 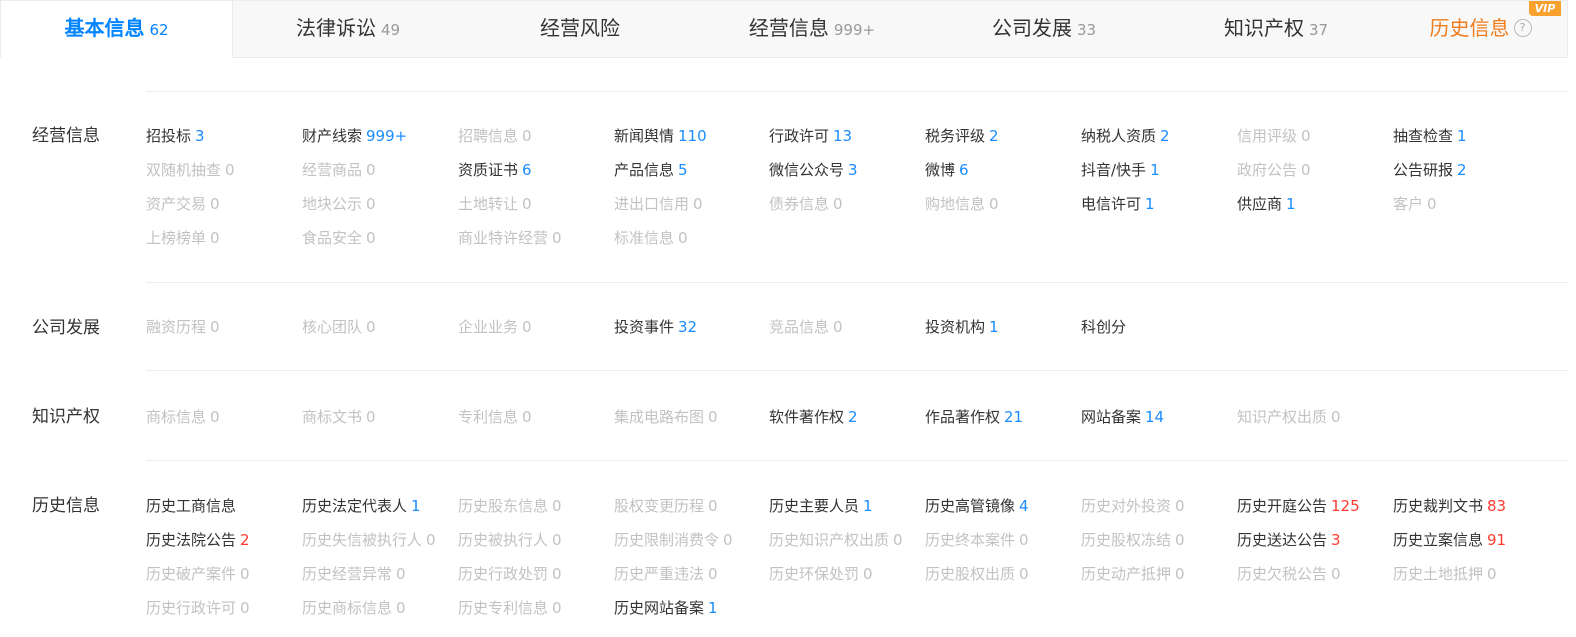 What do you see at coordinates (1044, 29) in the screenshot?
I see `tab-development: 公司发展 33` at bounding box center [1044, 29].